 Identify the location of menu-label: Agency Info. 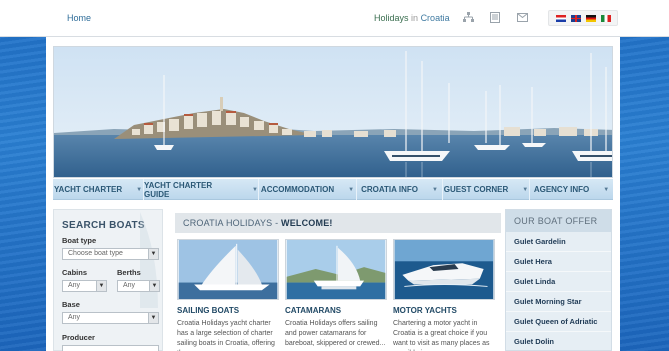
(561, 189).